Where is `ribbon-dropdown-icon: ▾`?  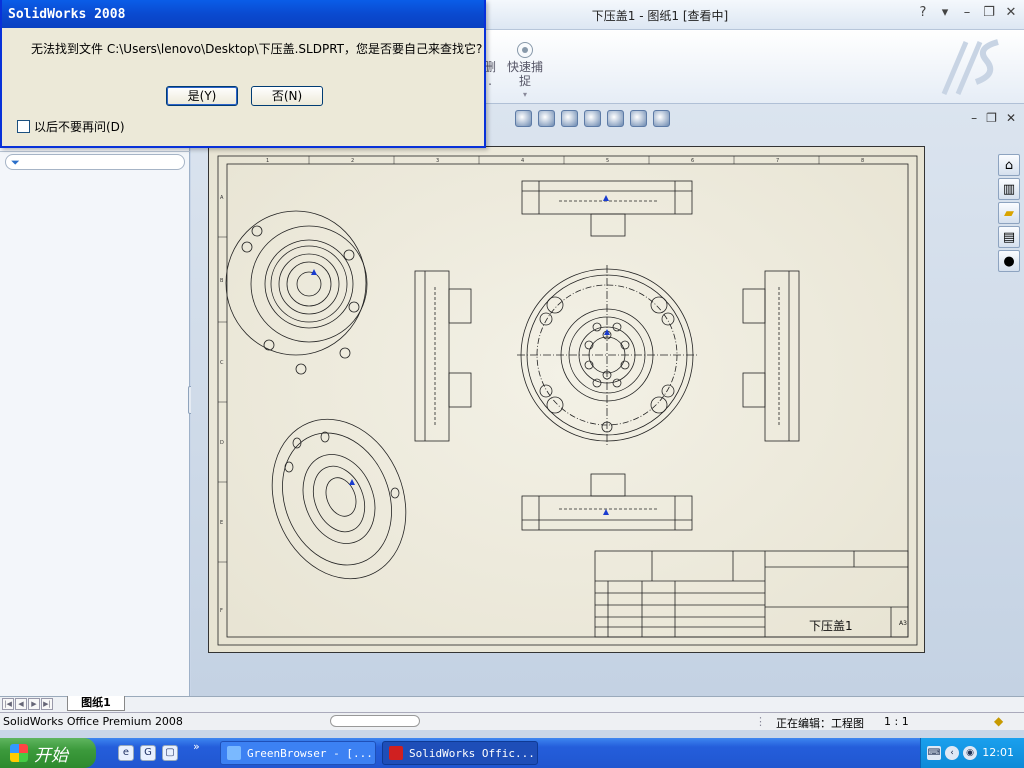 ribbon-dropdown-icon: ▾ is located at coordinates (525, 95).